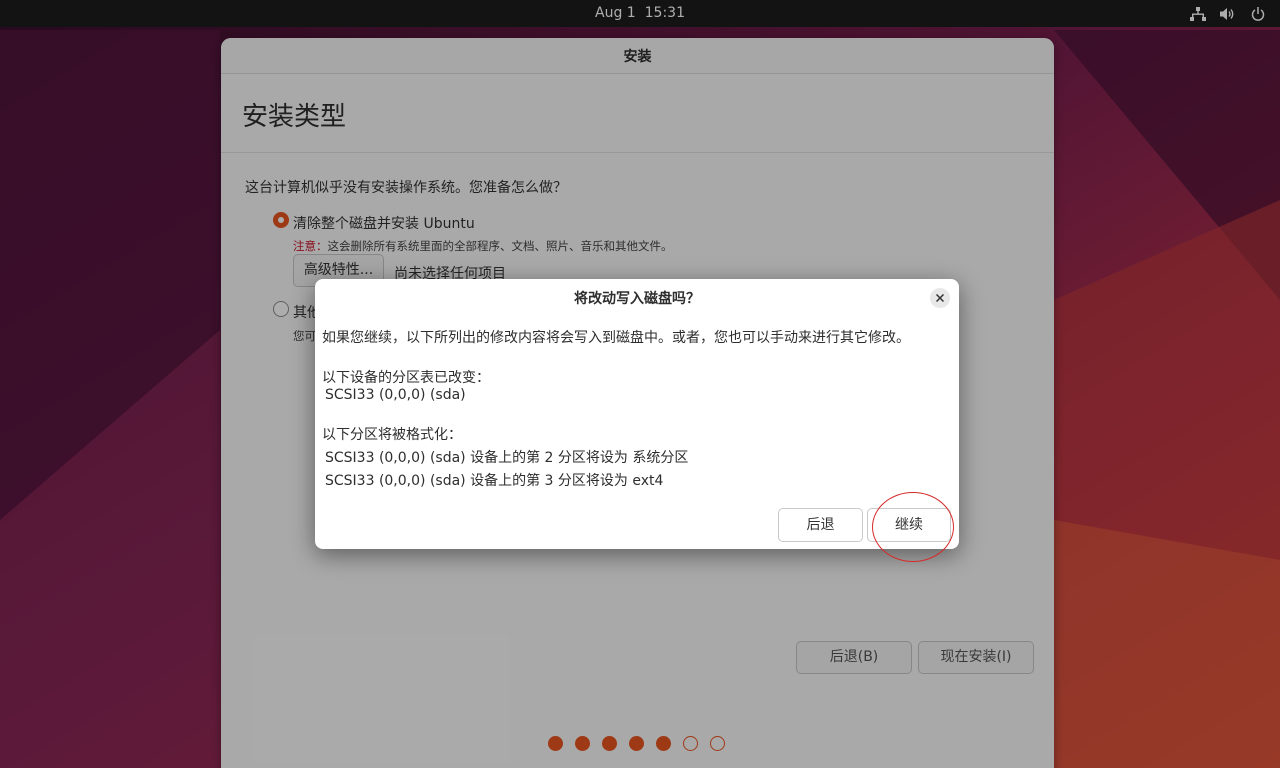  What do you see at coordinates (406, 378) in the screenshot?
I see `partition-tables-heading: 以下设备的分区表已改变：` at bounding box center [406, 378].